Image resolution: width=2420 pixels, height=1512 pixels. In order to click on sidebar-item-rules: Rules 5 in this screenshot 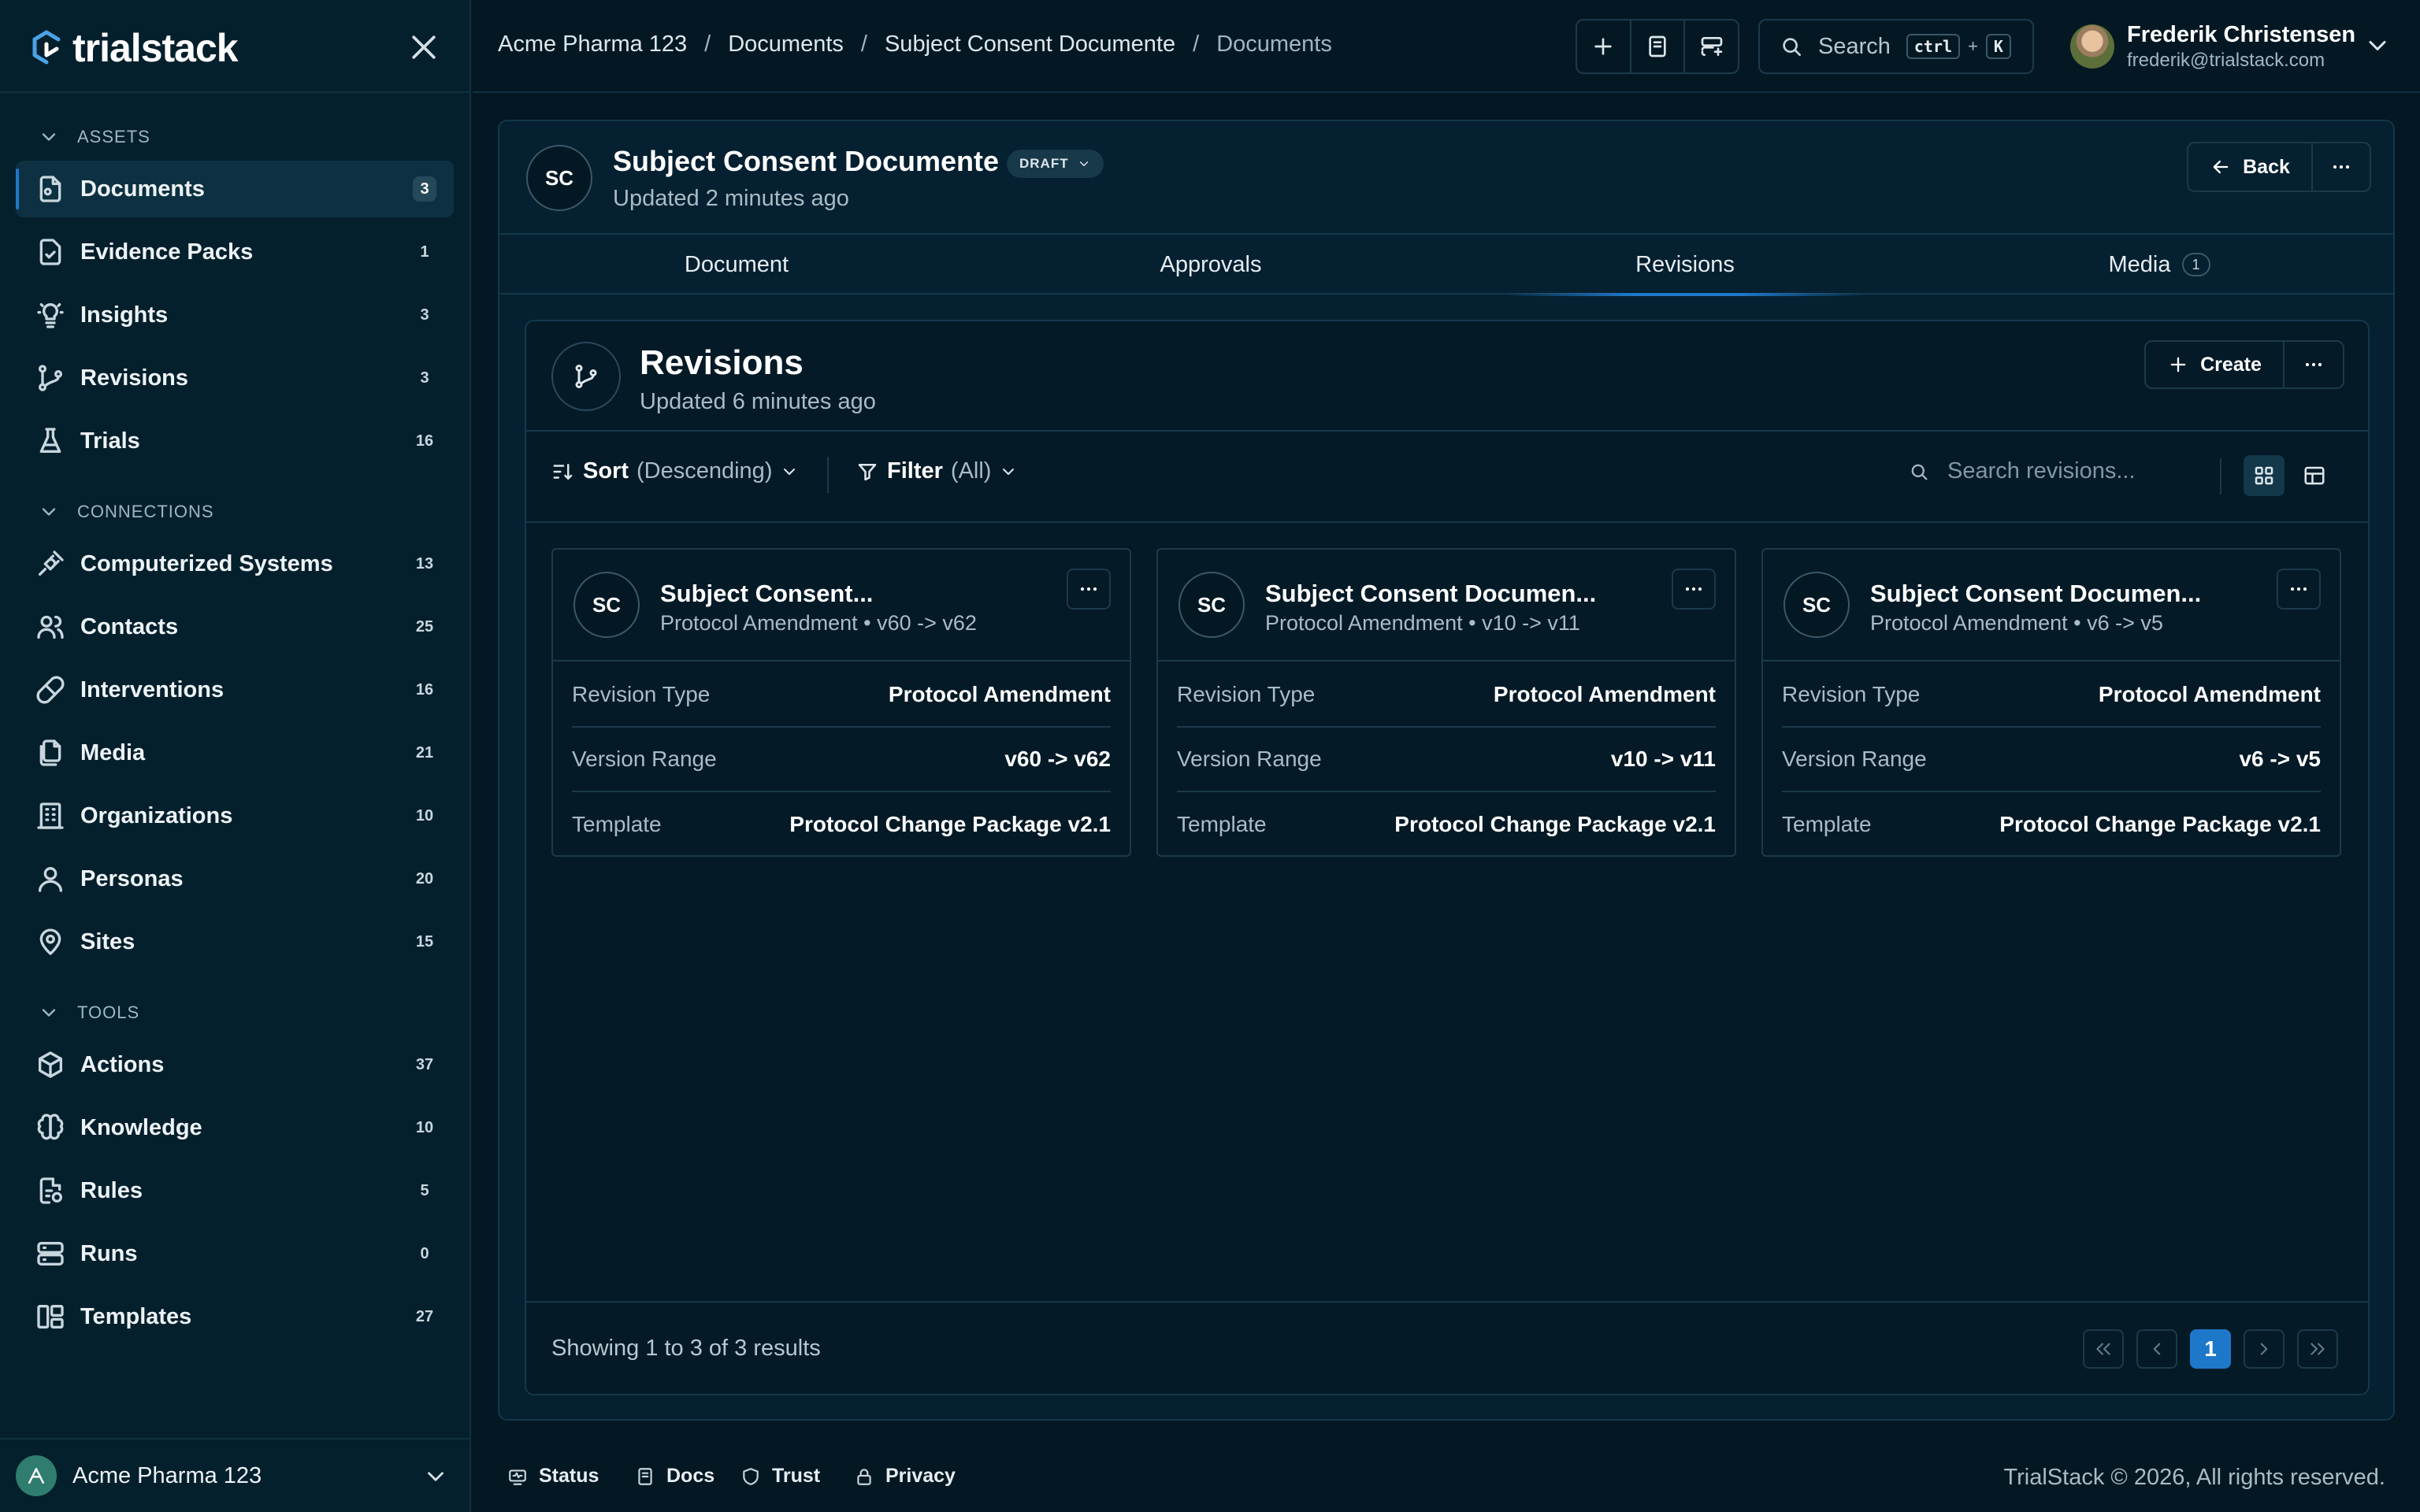, I will do `click(235, 1190)`.